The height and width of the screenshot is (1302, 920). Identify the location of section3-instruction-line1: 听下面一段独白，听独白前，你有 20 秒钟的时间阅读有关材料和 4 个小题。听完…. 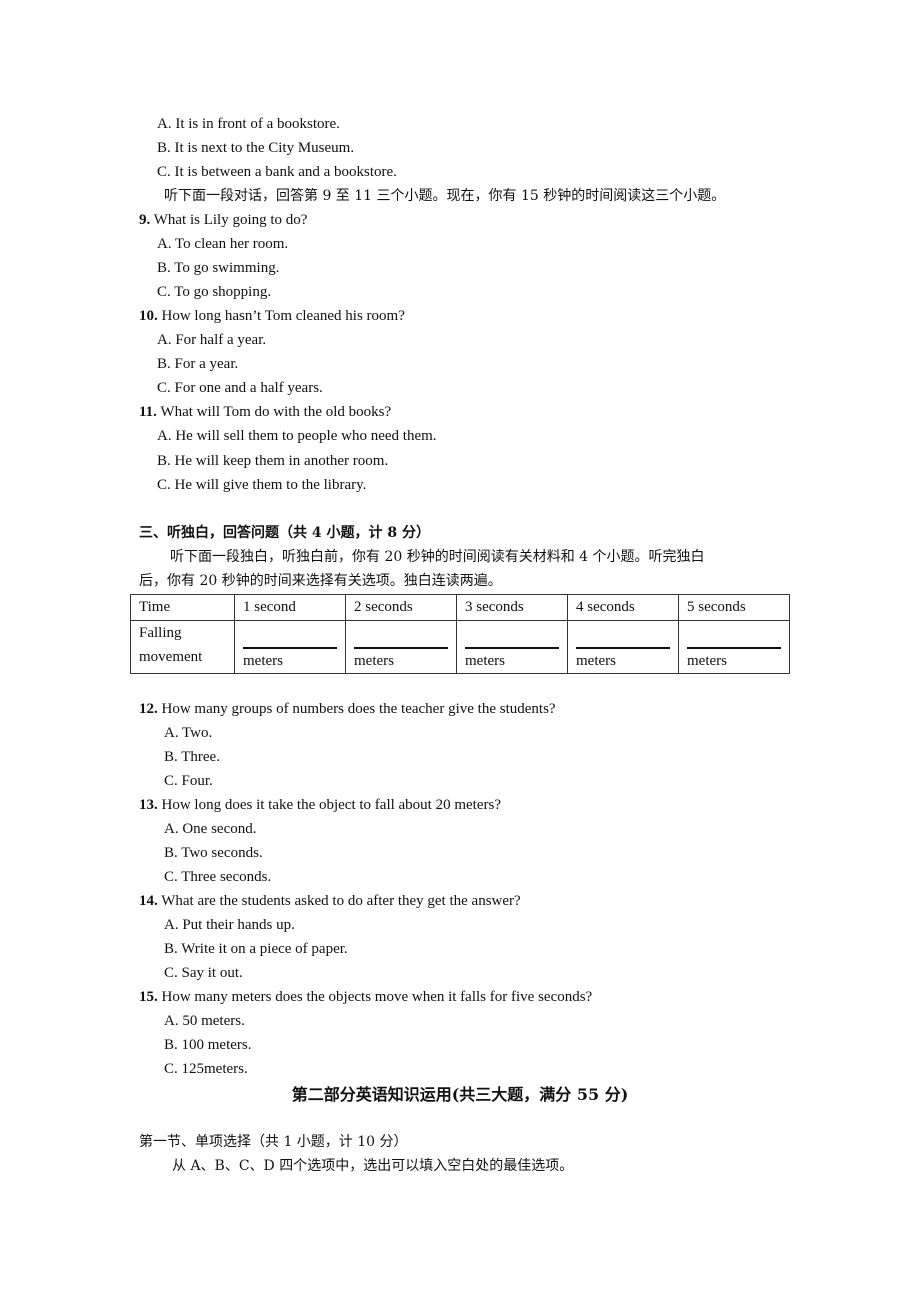
(437, 557).